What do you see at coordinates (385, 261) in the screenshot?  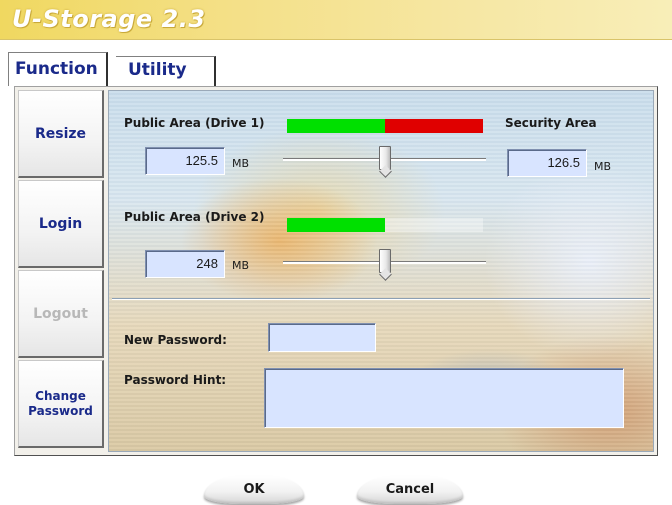 I see `drive2-slider-thumb` at bounding box center [385, 261].